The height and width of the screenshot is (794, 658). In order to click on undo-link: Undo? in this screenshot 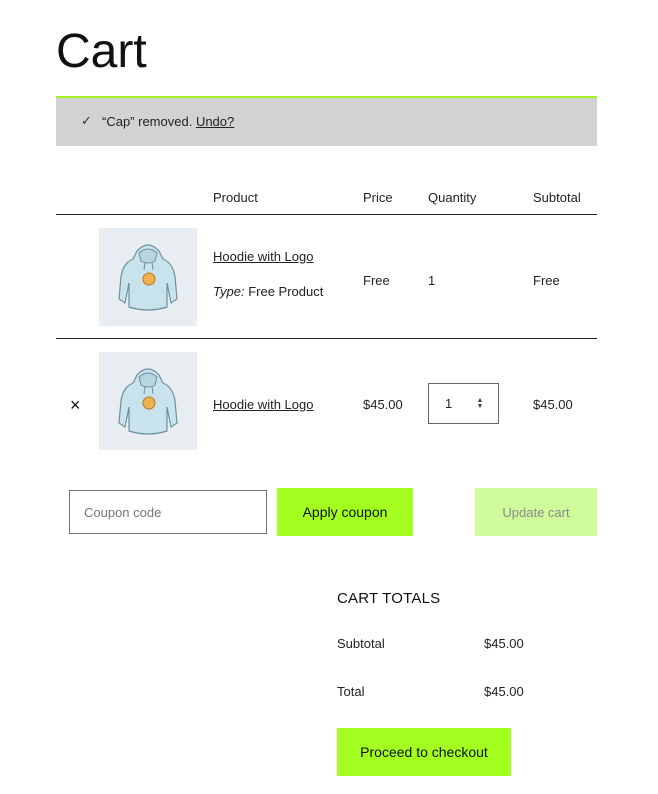, I will do `click(215, 121)`.